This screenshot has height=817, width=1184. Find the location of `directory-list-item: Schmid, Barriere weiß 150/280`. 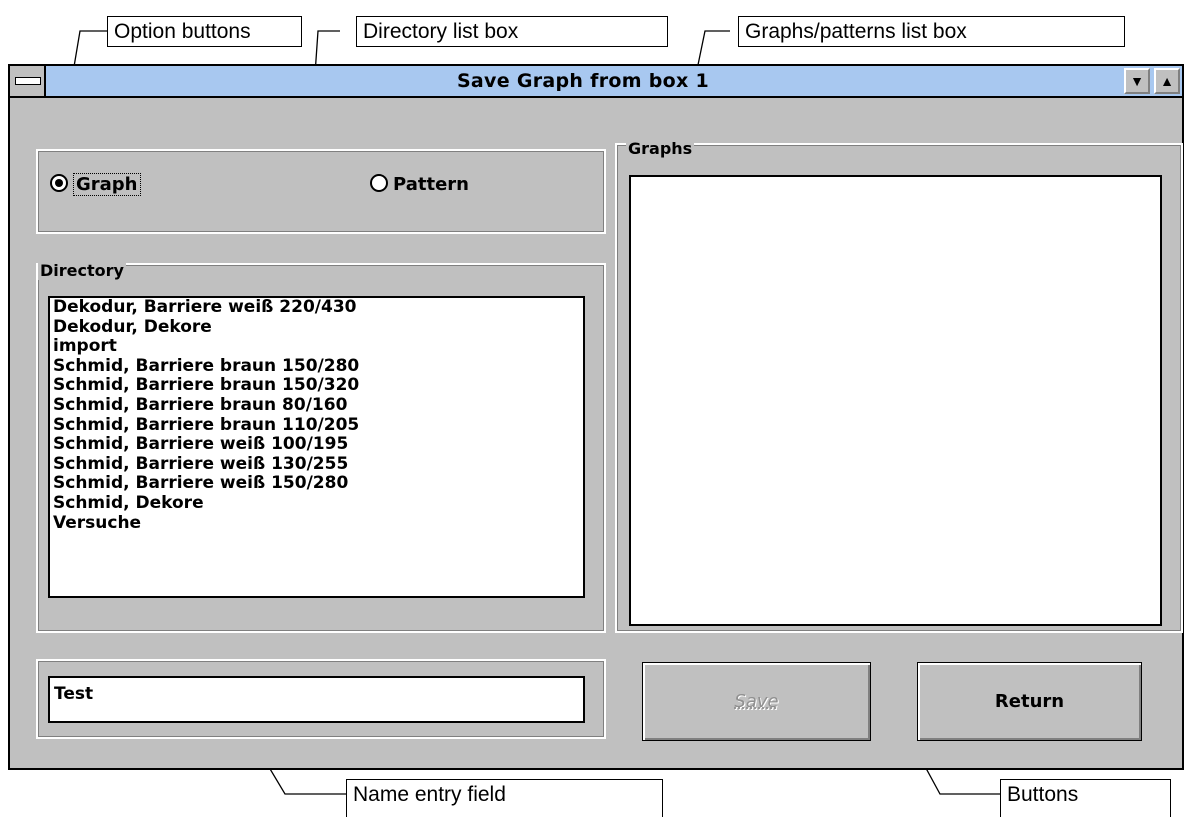

directory-list-item: Schmid, Barriere weiß 150/280 is located at coordinates (316, 484).